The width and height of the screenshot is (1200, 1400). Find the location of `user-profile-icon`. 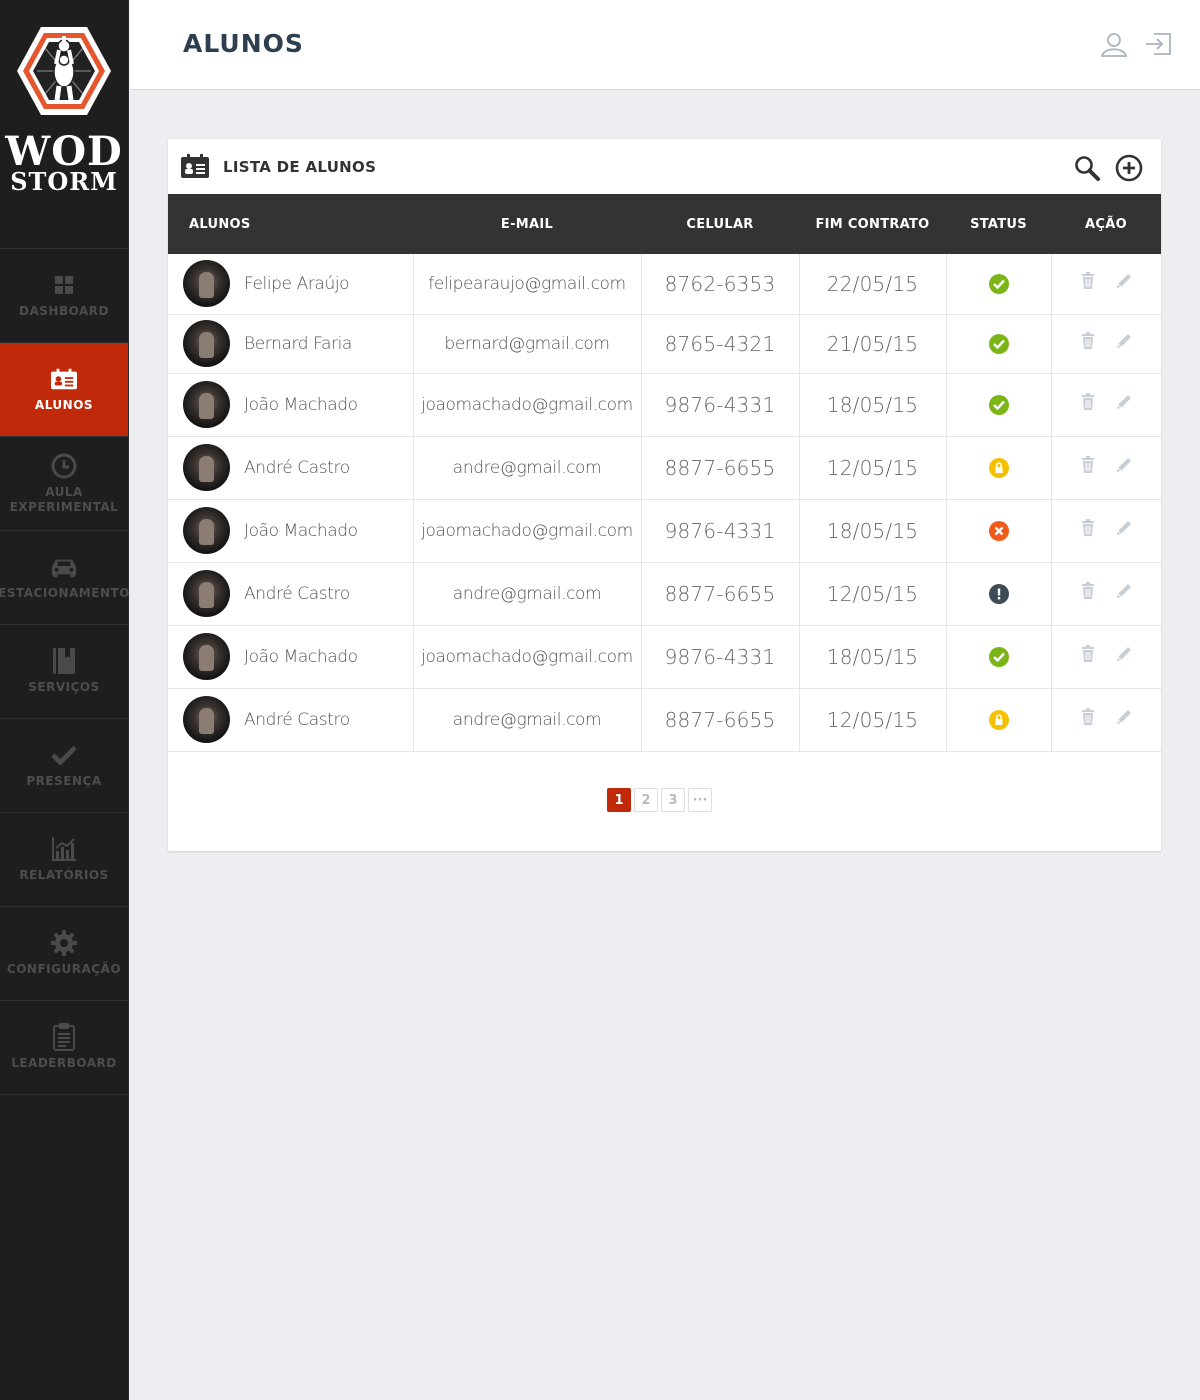

user-profile-icon is located at coordinates (1114, 44).